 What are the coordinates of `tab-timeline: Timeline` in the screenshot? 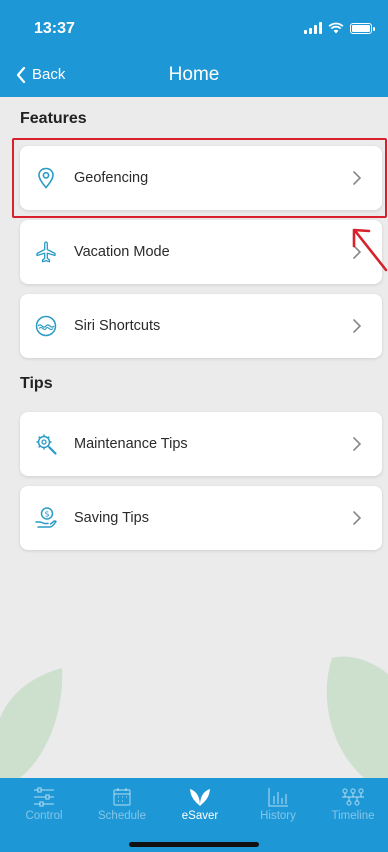 It's located at (353, 804).